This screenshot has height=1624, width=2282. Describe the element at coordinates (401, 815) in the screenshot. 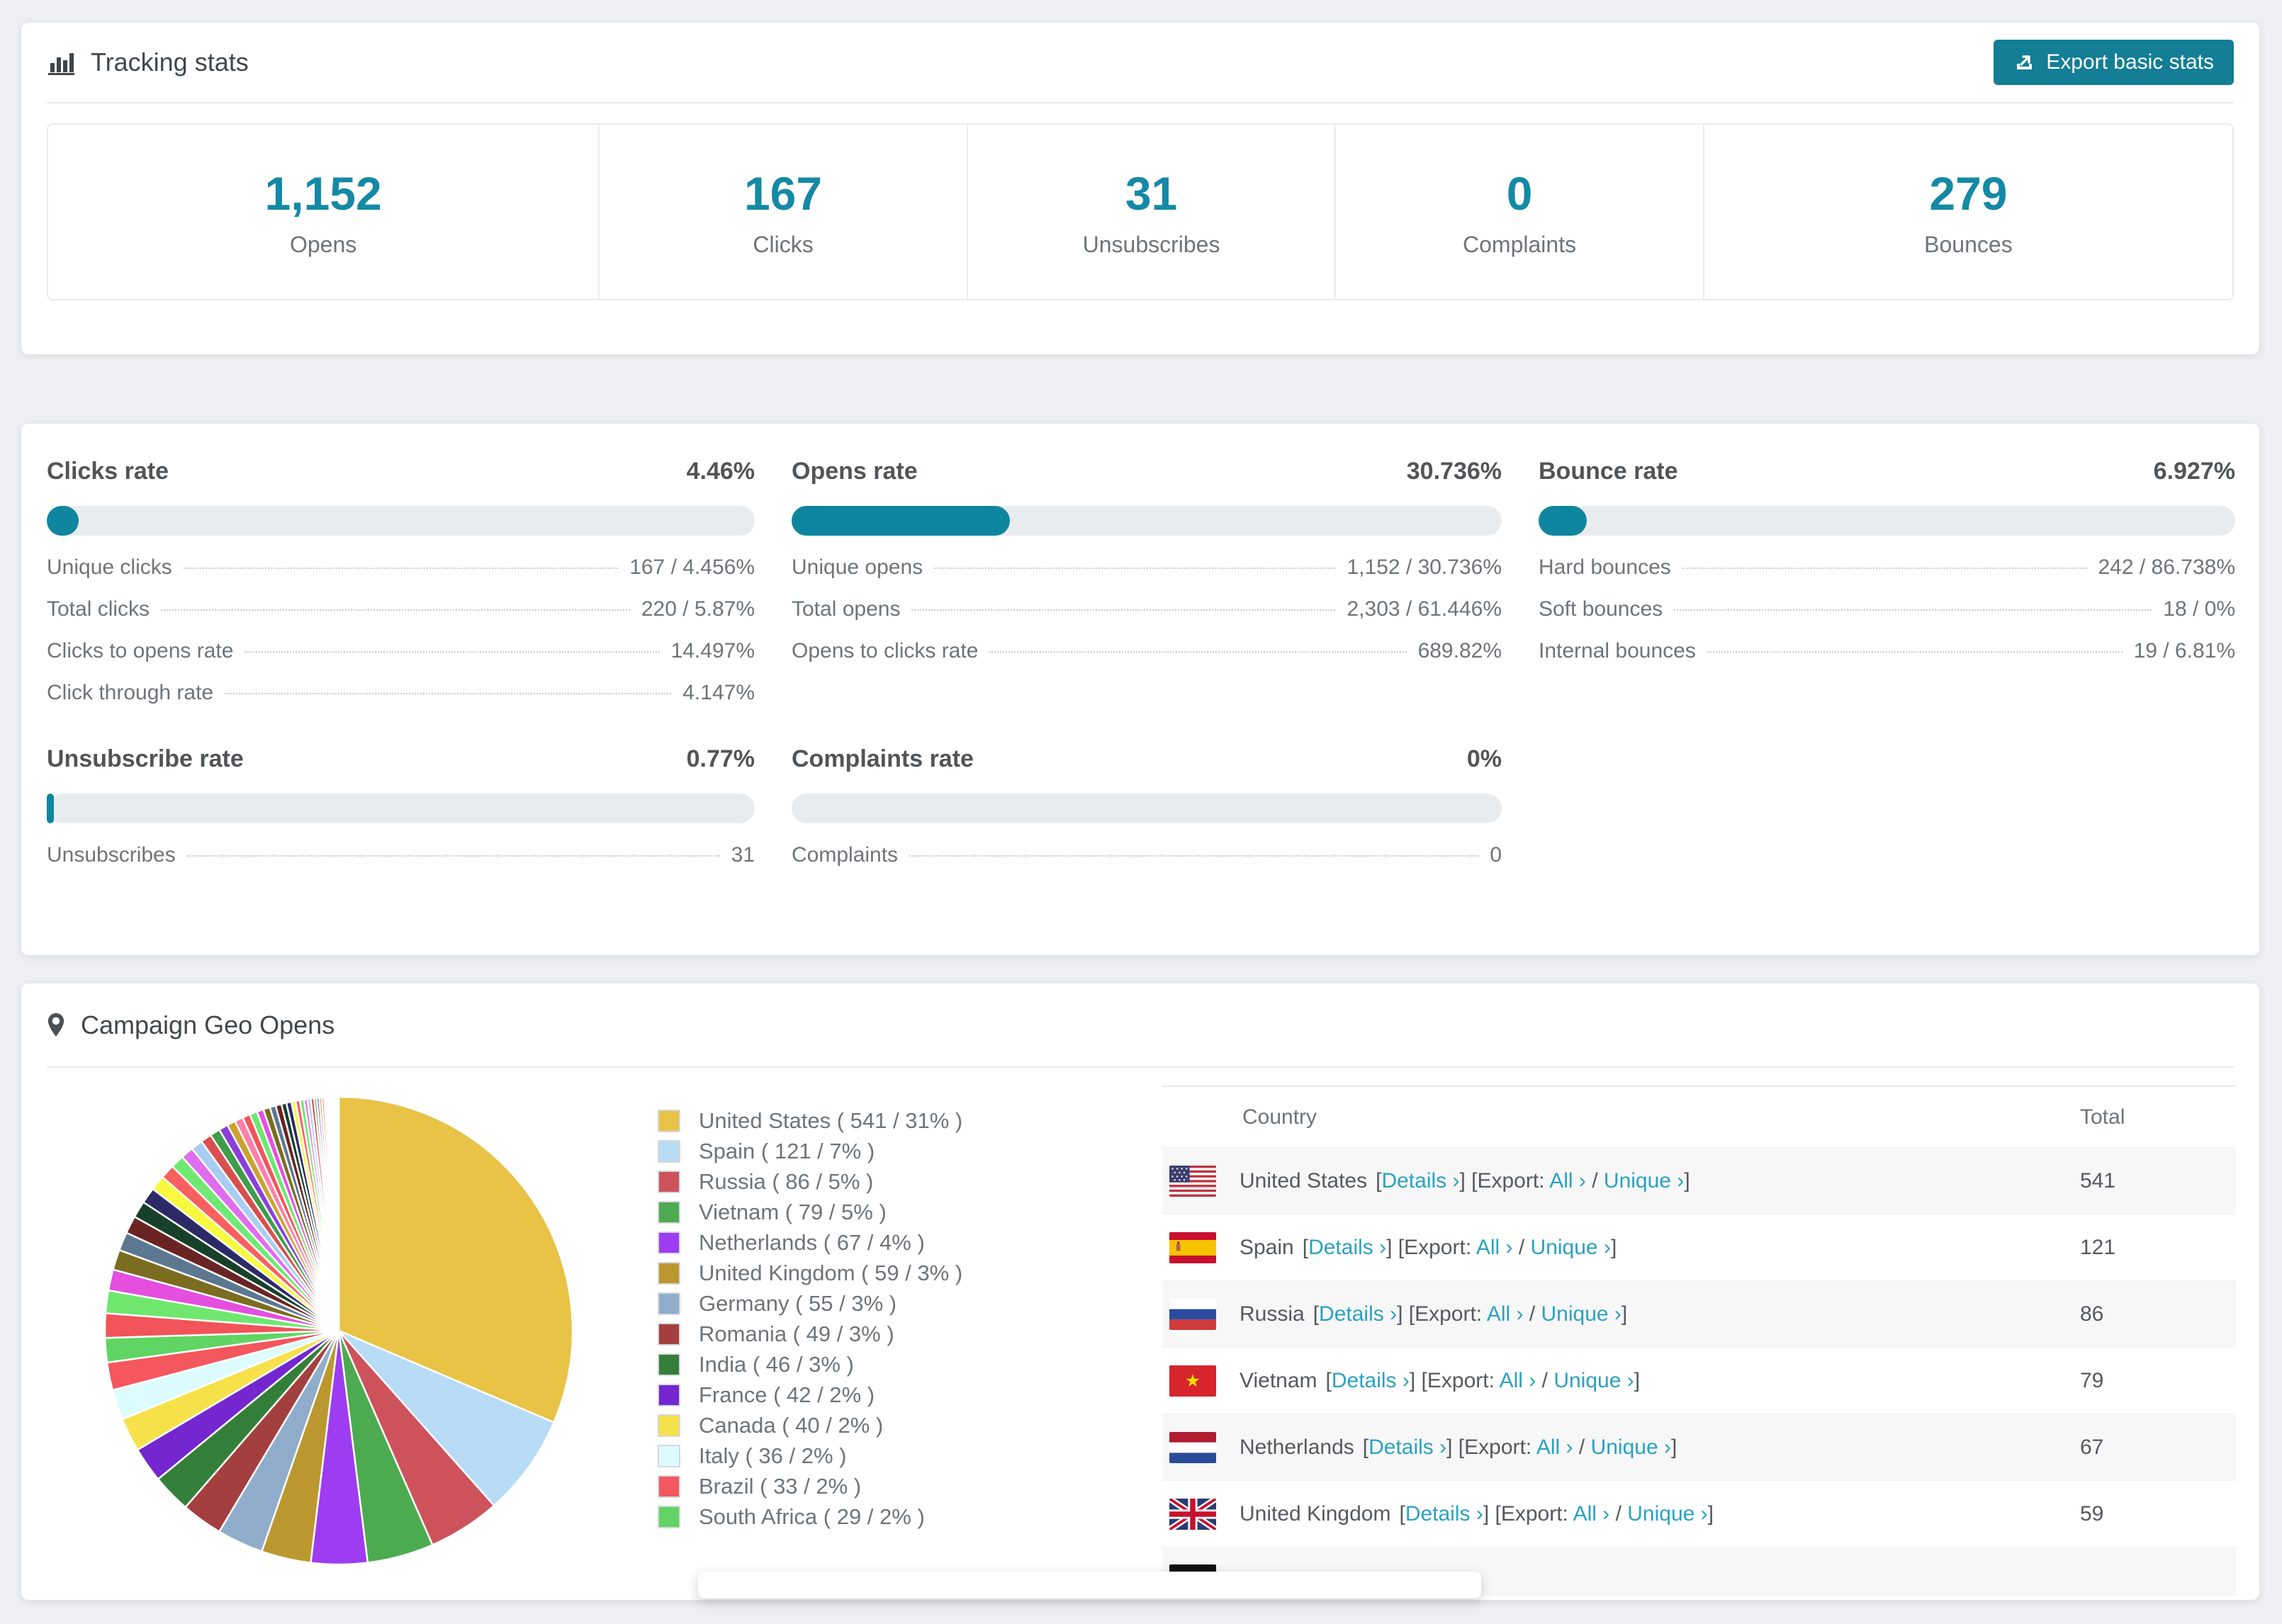

I see `rate-block-unsubscribe-rate: Unsubscribe rate 0.77% Unsubscribes 31` at that location.